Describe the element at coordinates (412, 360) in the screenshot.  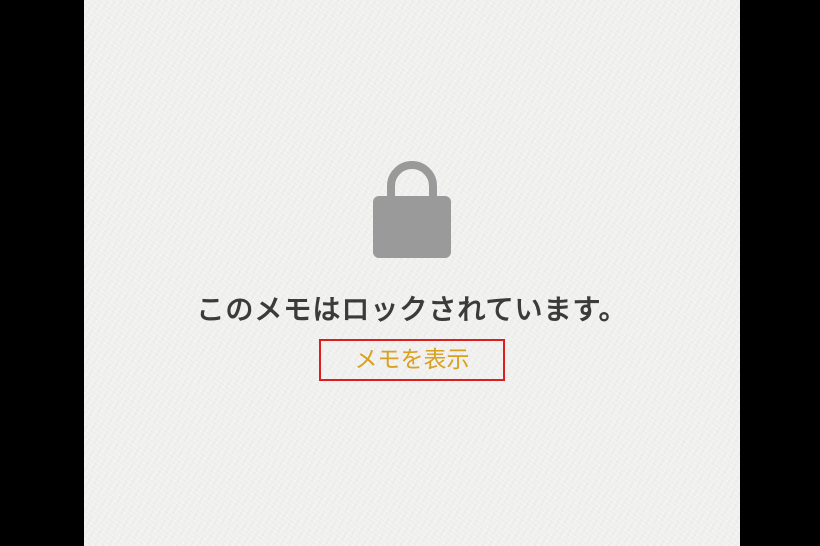
I see `show-note-button: メモを表示` at that location.